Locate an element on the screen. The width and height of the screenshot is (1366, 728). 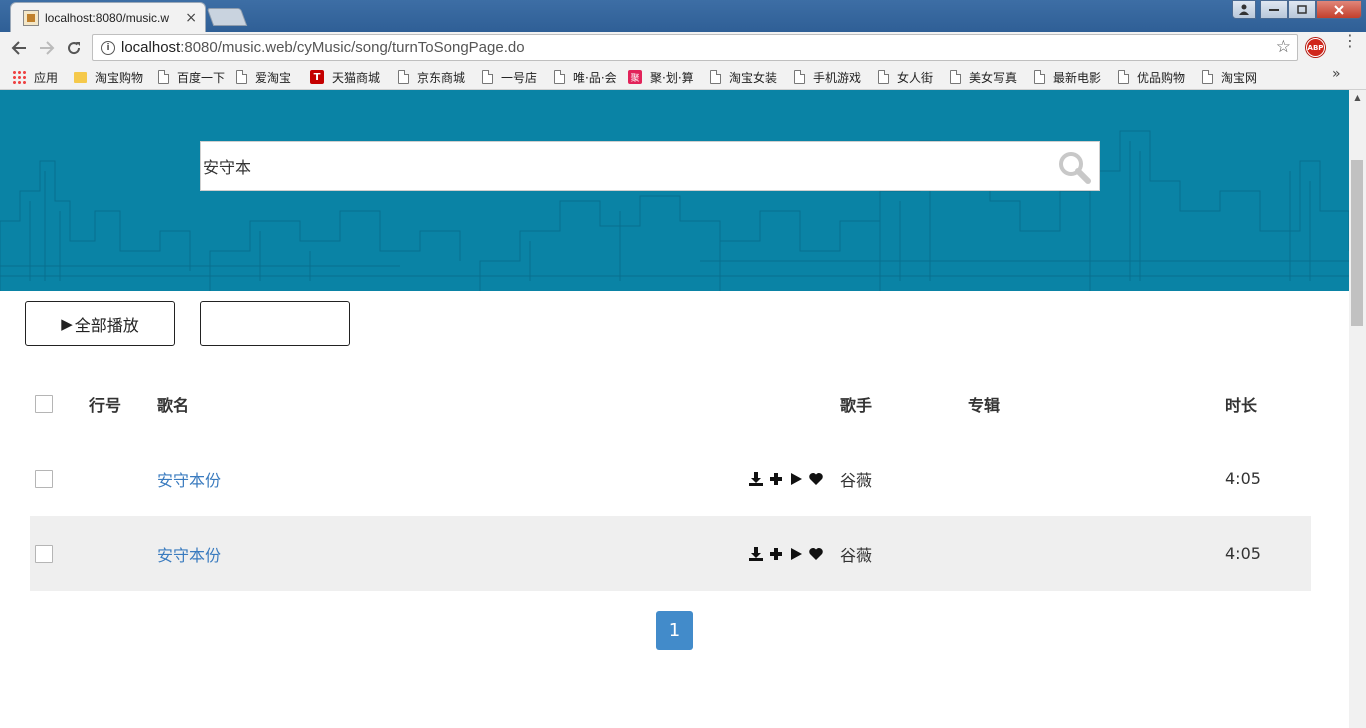
bookmark-item: 唯·品·会 is located at coordinates (585, 77).